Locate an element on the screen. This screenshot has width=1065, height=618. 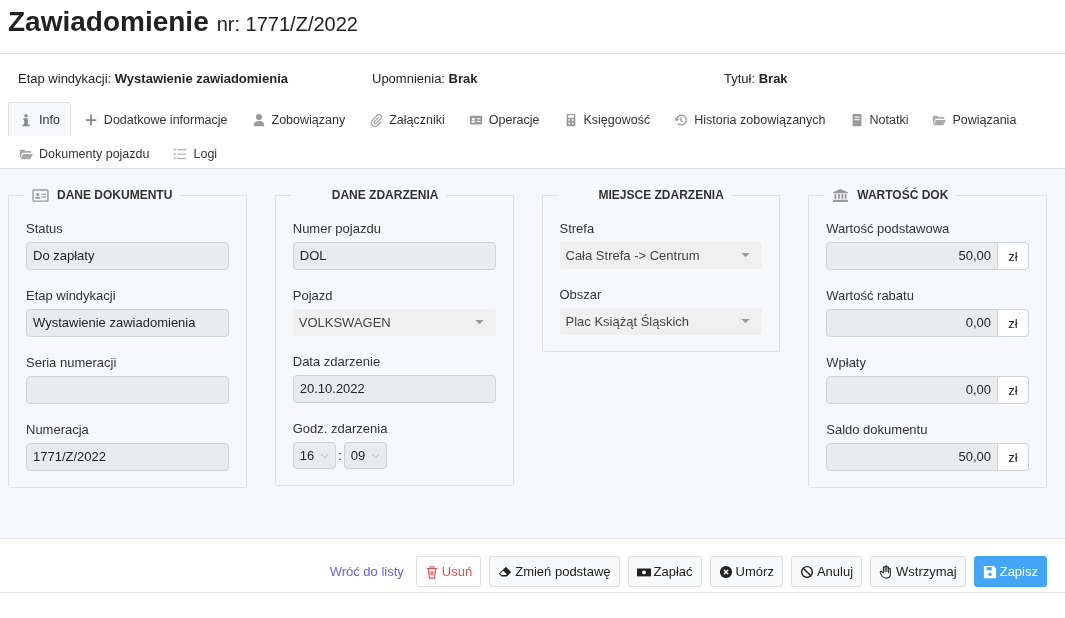
plus-icon is located at coordinates (90, 119).